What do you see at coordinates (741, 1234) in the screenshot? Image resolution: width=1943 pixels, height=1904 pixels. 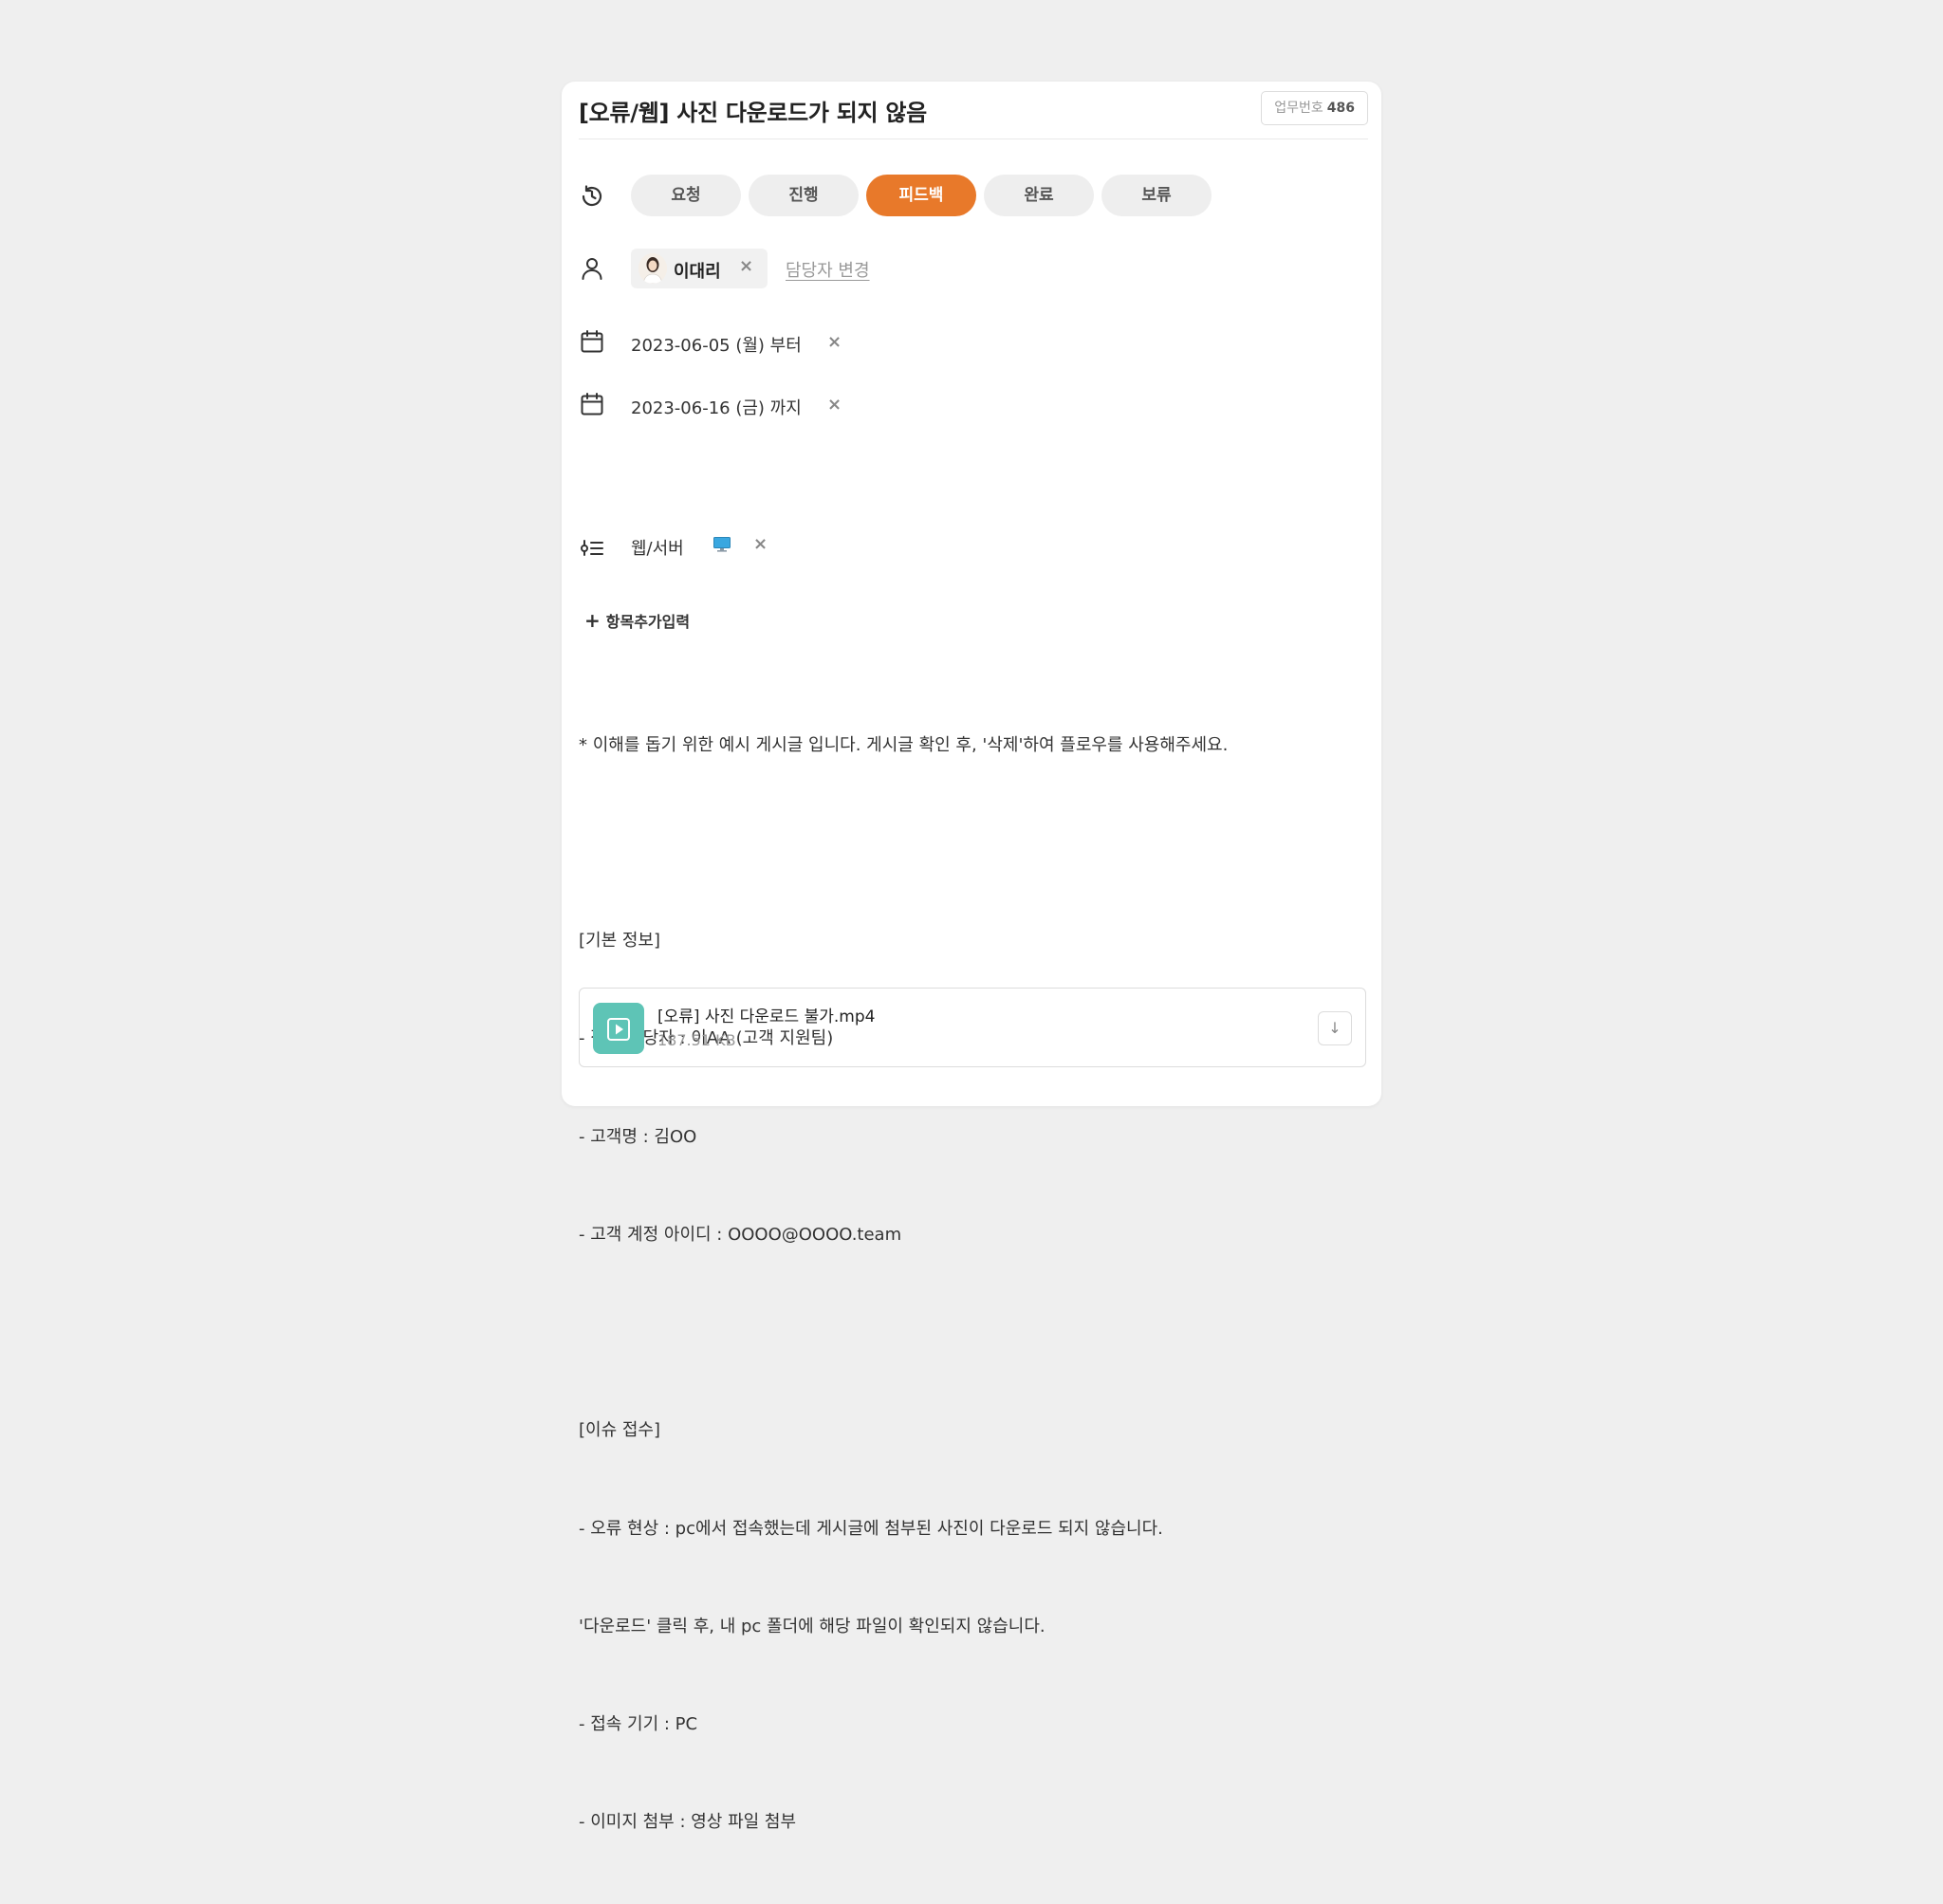 I see `body-line: - 고객 계정 아이디 : OOOO@OOOO.team` at bounding box center [741, 1234].